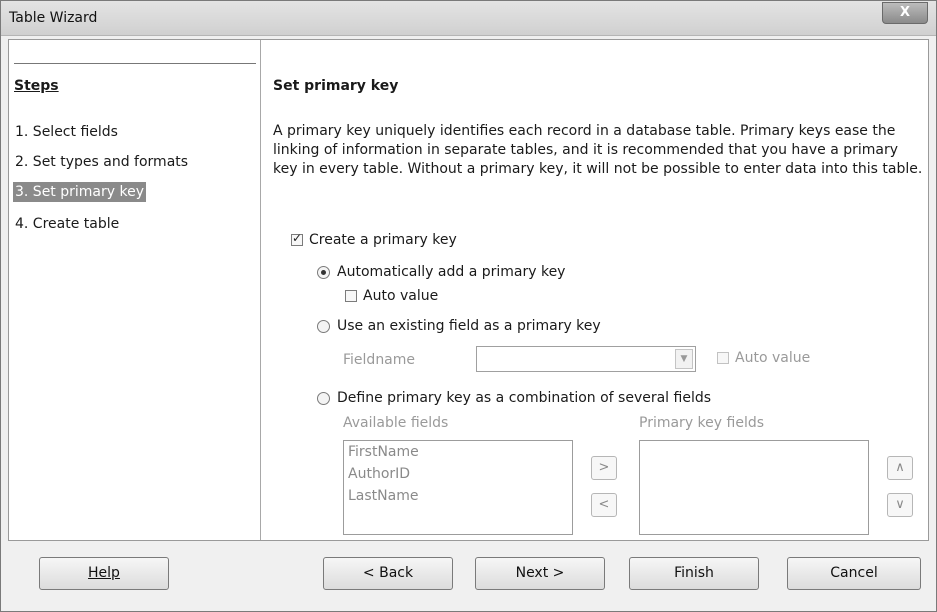  I want to click on steps-heading: Steps, so click(36, 86).